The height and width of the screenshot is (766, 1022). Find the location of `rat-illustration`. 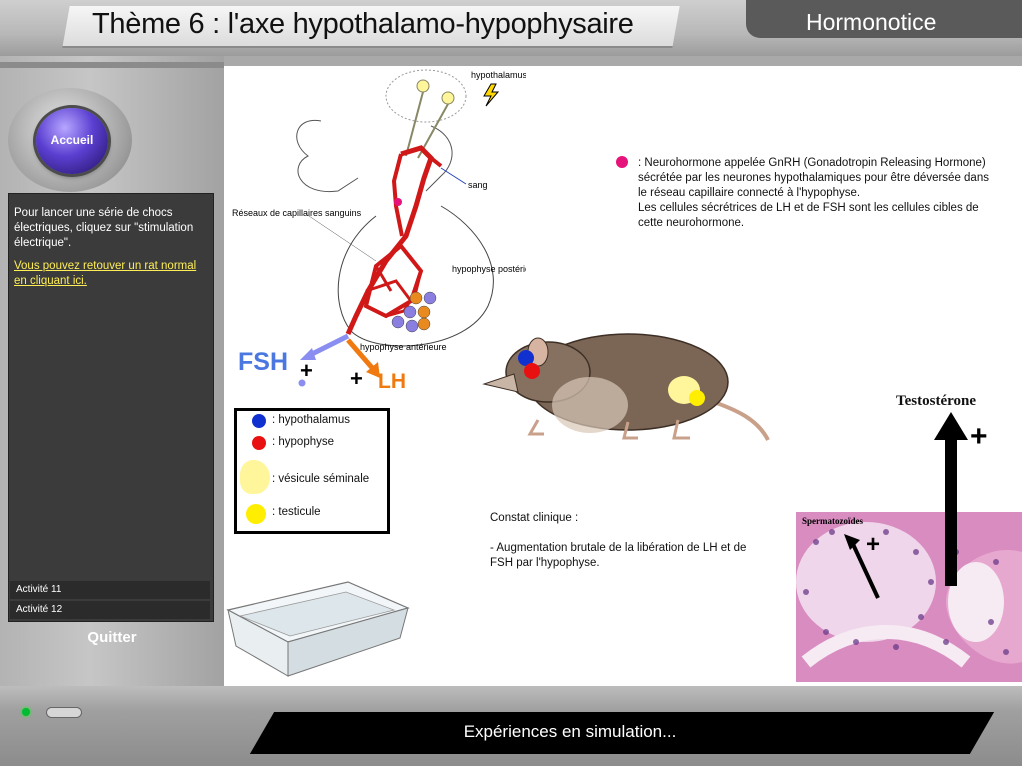

rat-illustration is located at coordinates (626, 387).